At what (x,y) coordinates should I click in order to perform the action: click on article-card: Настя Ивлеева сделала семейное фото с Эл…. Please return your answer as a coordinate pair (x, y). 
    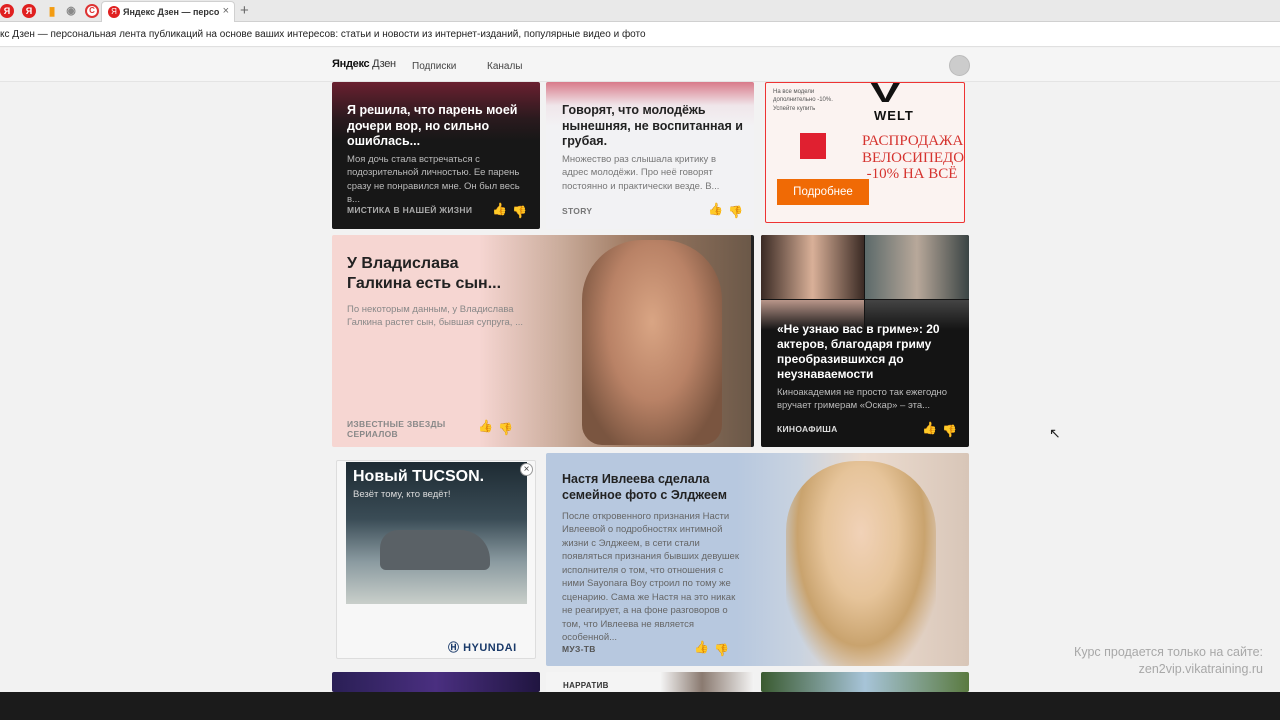
    Looking at the image, I should click on (757, 559).